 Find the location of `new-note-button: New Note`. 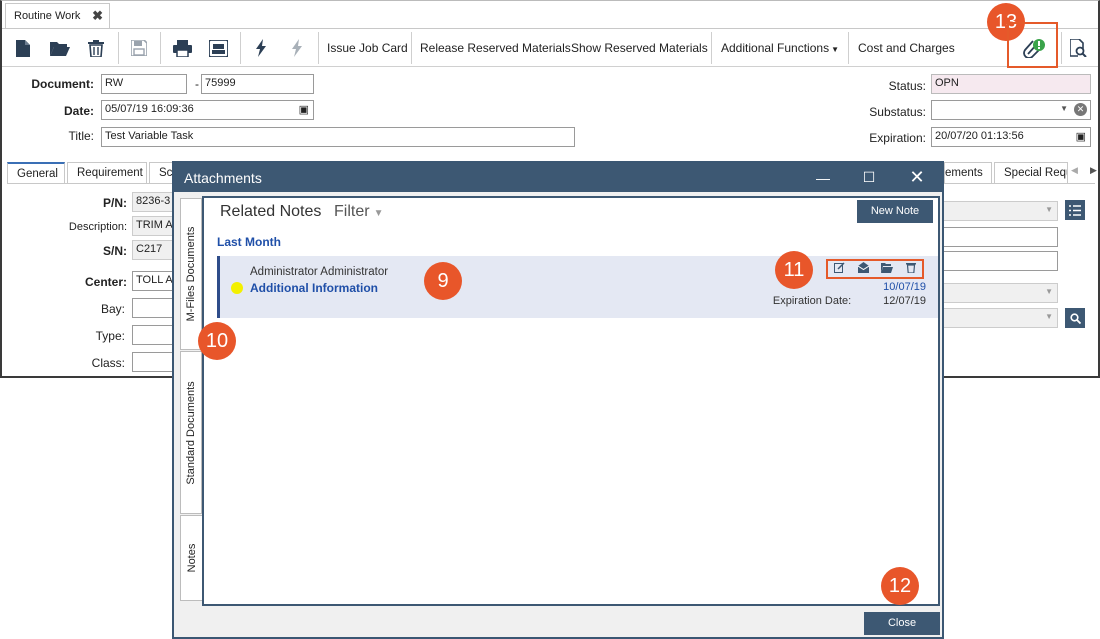

new-note-button: New Note is located at coordinates (895, 211).